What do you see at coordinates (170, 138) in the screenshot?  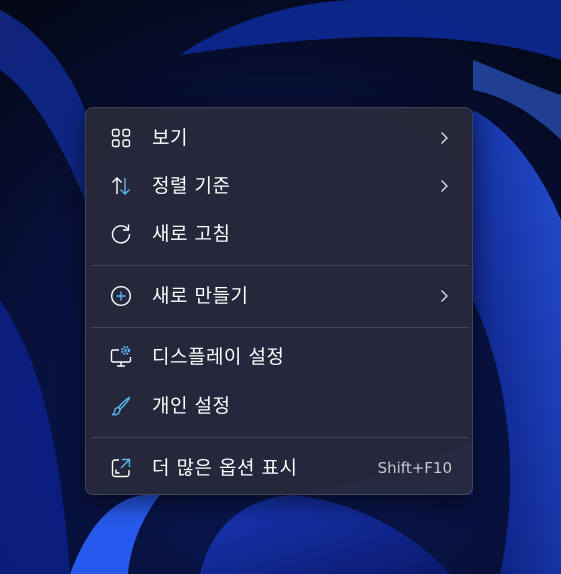 I see `menu-item-view-label: 보기` at bounding box center [170, 138].